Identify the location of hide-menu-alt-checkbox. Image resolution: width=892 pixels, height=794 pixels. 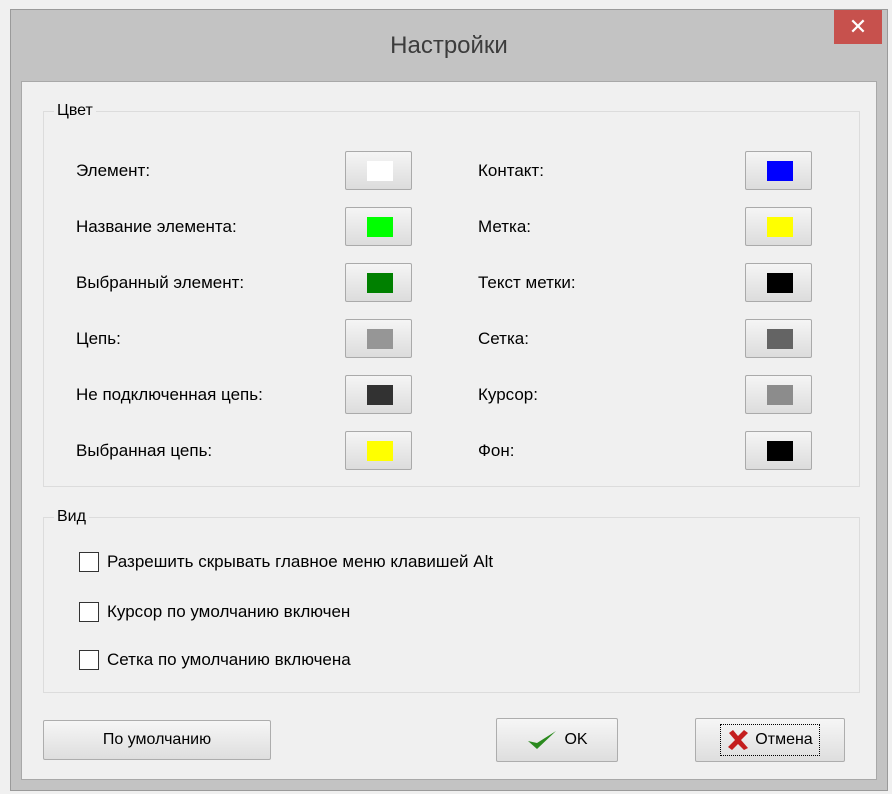
(89, 562).